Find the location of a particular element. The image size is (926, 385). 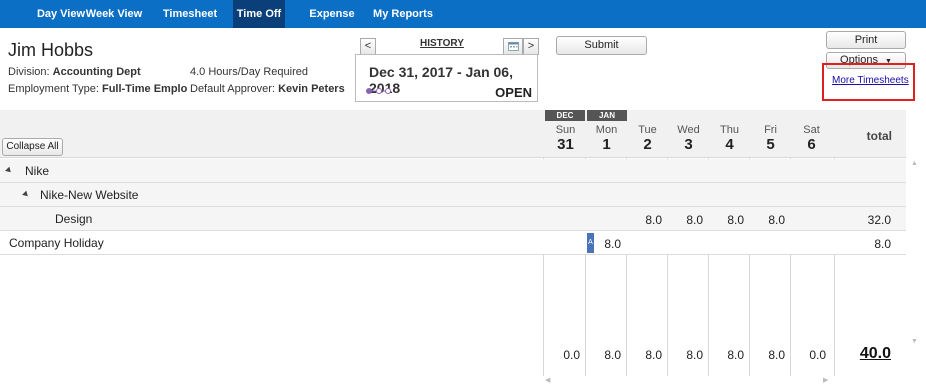

chevron-right-icon: > is located at coordinates (531, 46).